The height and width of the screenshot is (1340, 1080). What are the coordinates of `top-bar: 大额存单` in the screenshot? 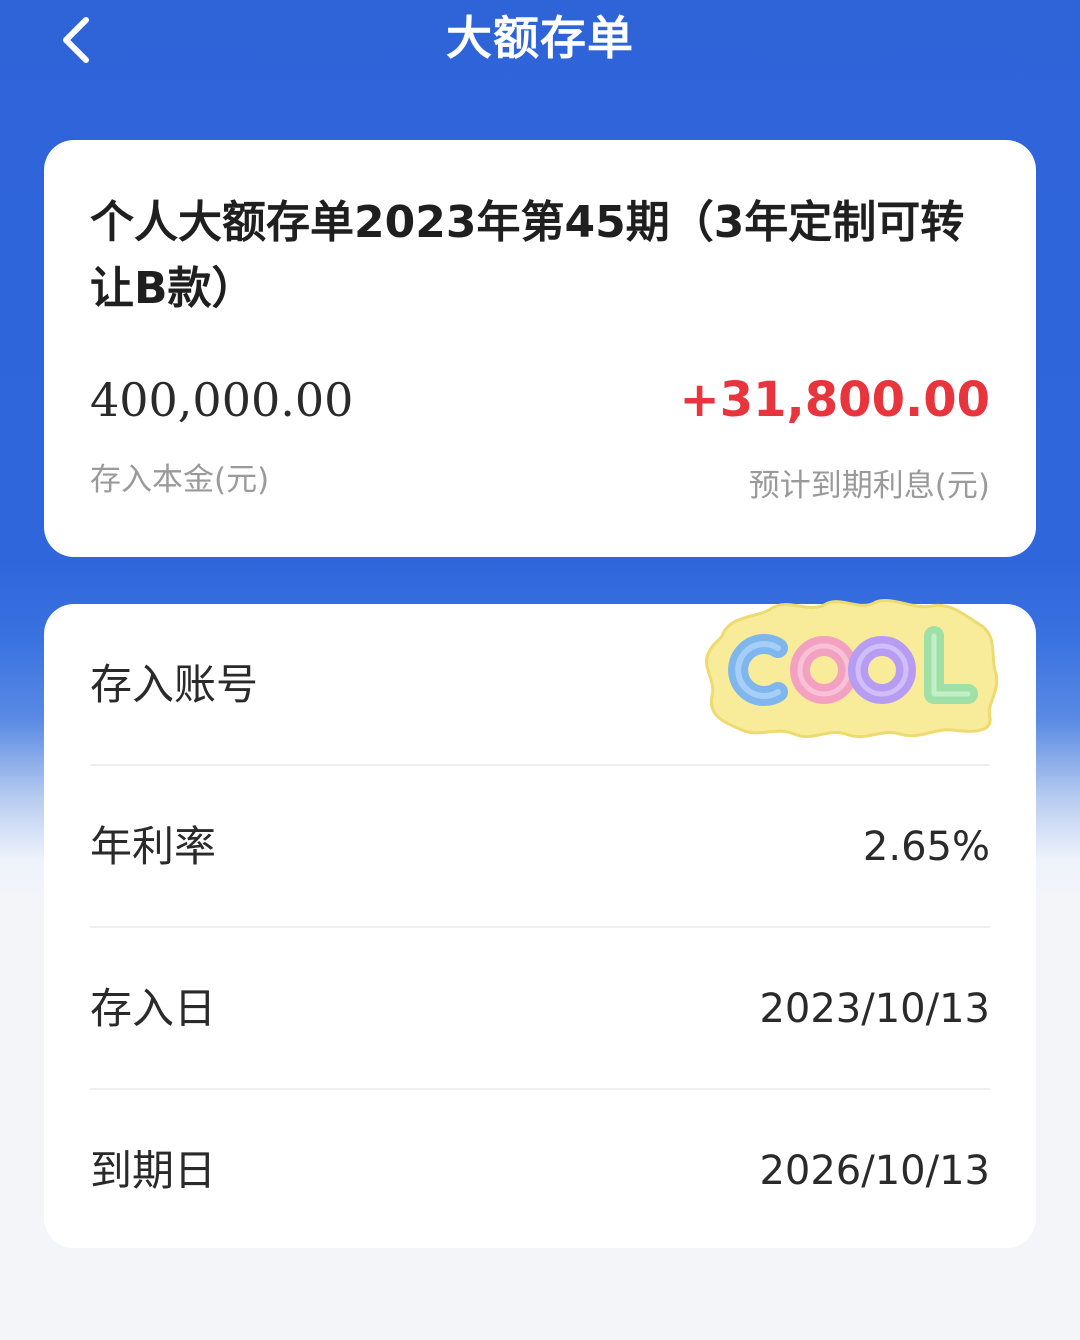 It's located at (540, 55).